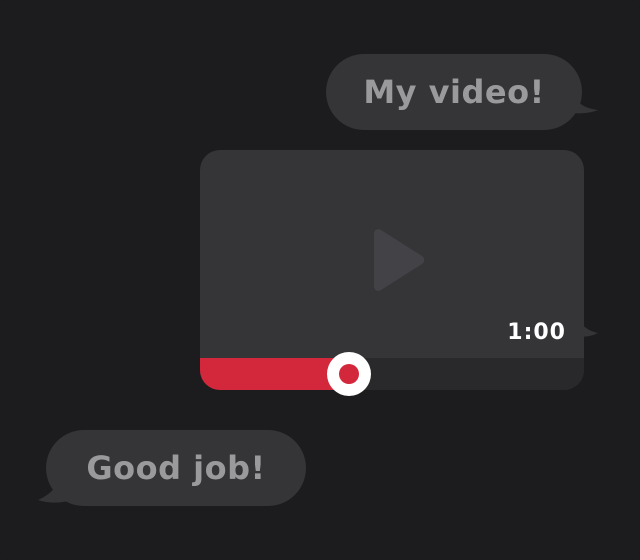  What do you see at coordinates (274, 374) in the screenshot?
I see `video-progress-fill` at bounding box center [274, 374].